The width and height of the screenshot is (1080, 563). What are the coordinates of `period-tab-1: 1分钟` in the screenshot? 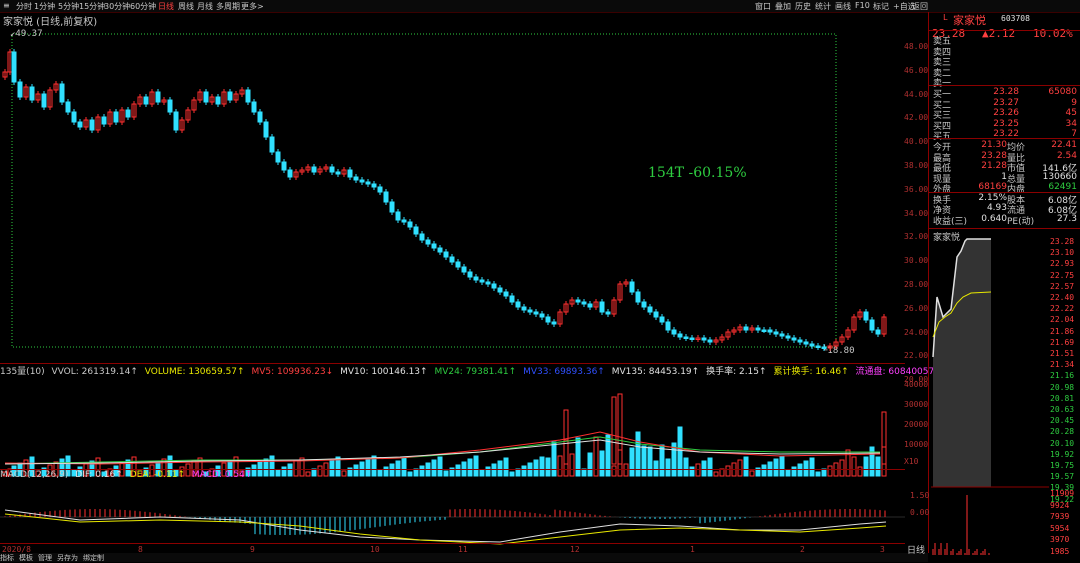 It's located at (44, 6).